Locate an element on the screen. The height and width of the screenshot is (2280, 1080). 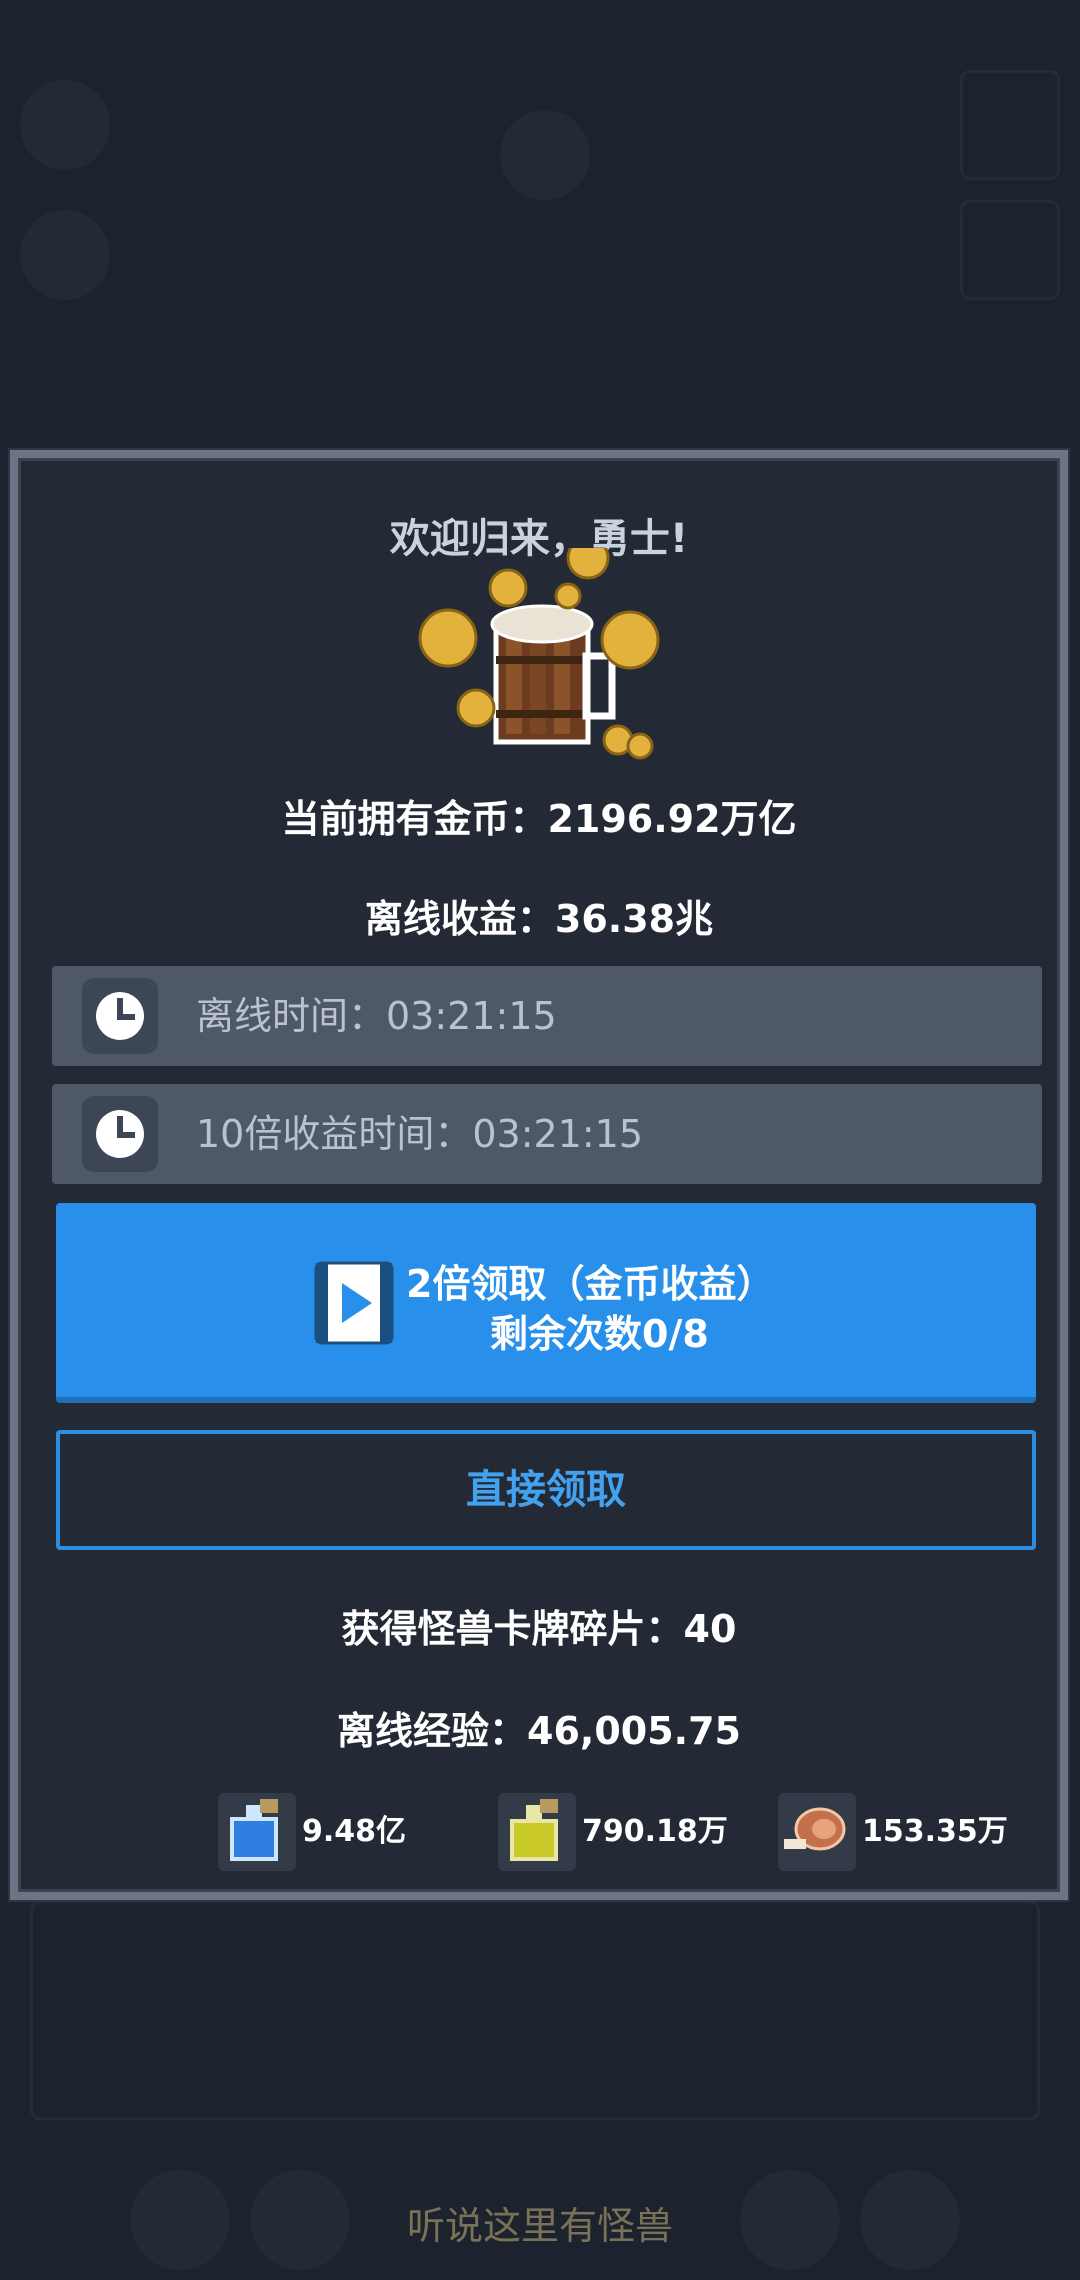
yellow-potion-icon is located at coordinates (537, 1832).